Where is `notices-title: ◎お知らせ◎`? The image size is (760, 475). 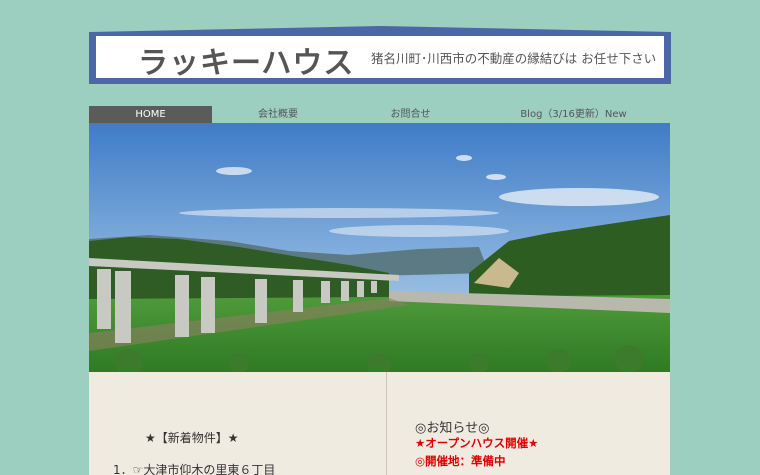
notices-title: ◎お知らせ◎ is located at coordinates (452, 428).